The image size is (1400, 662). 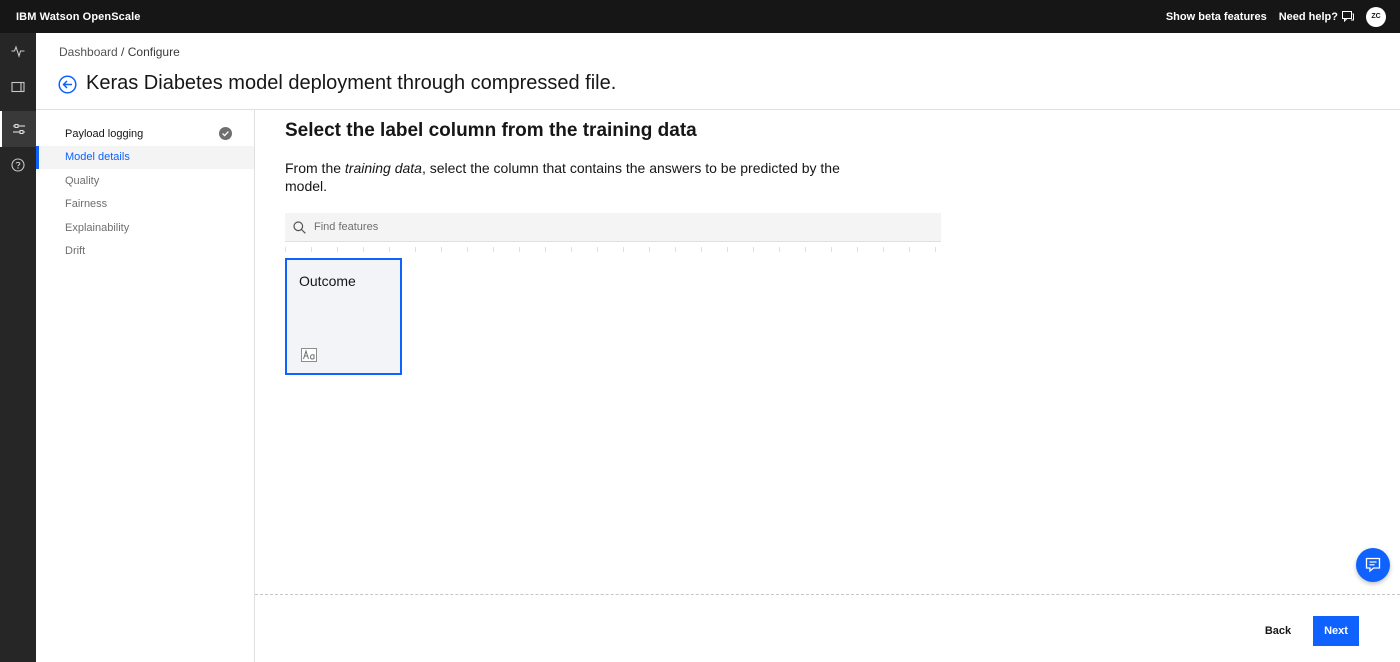 I want to click on side-rail, so click(x=18, y=347).